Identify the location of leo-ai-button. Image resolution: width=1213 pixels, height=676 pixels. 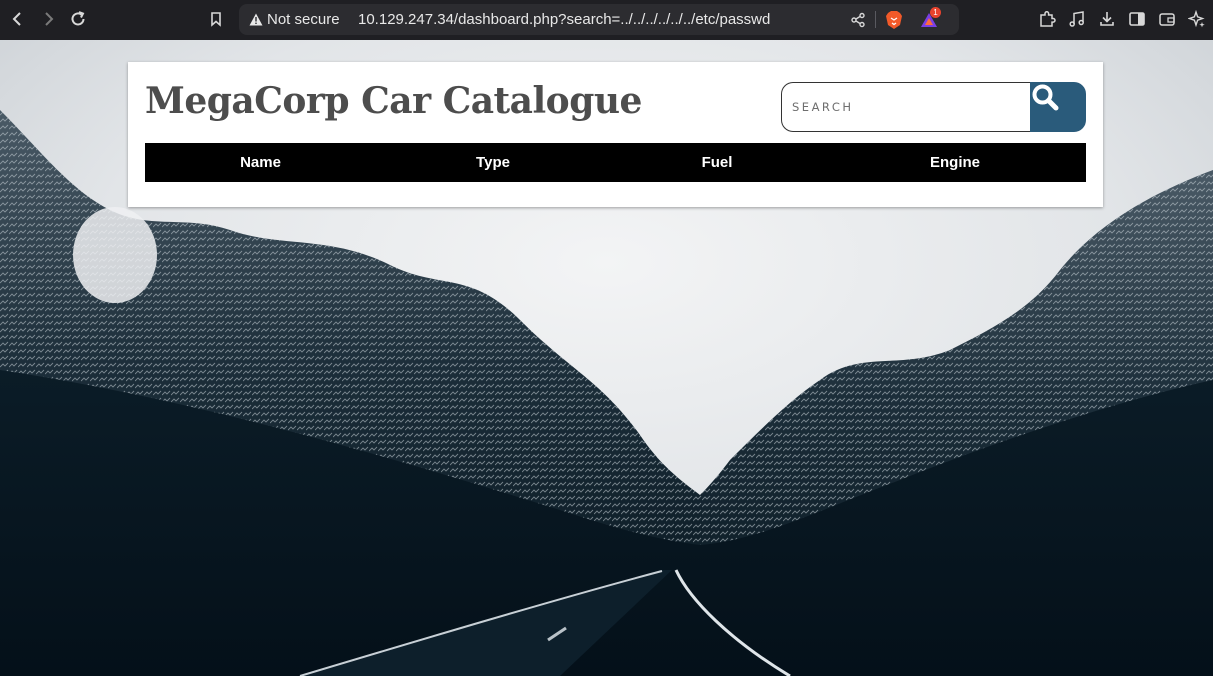
(1197, 19).